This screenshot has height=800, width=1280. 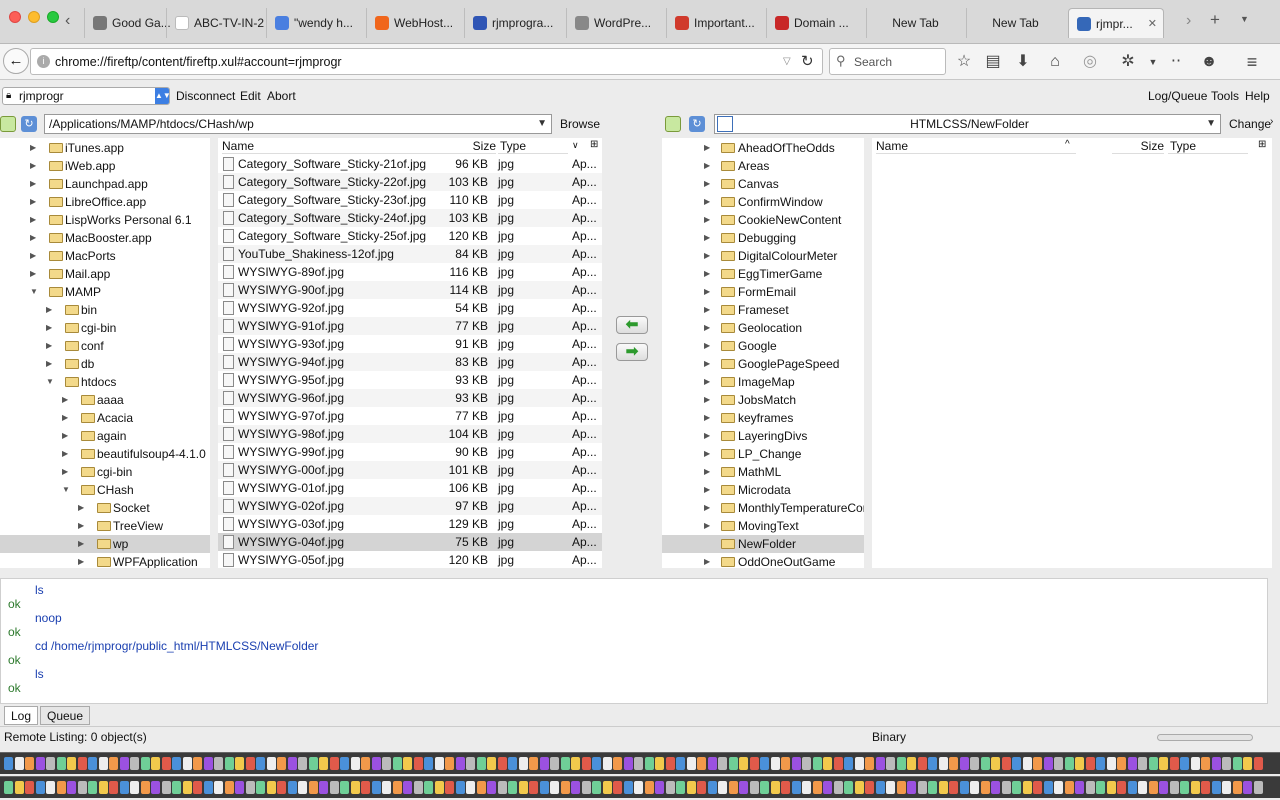 I want to click on remote-tree-item: ▶ EggTimerGame, so click(x=763, y=274).